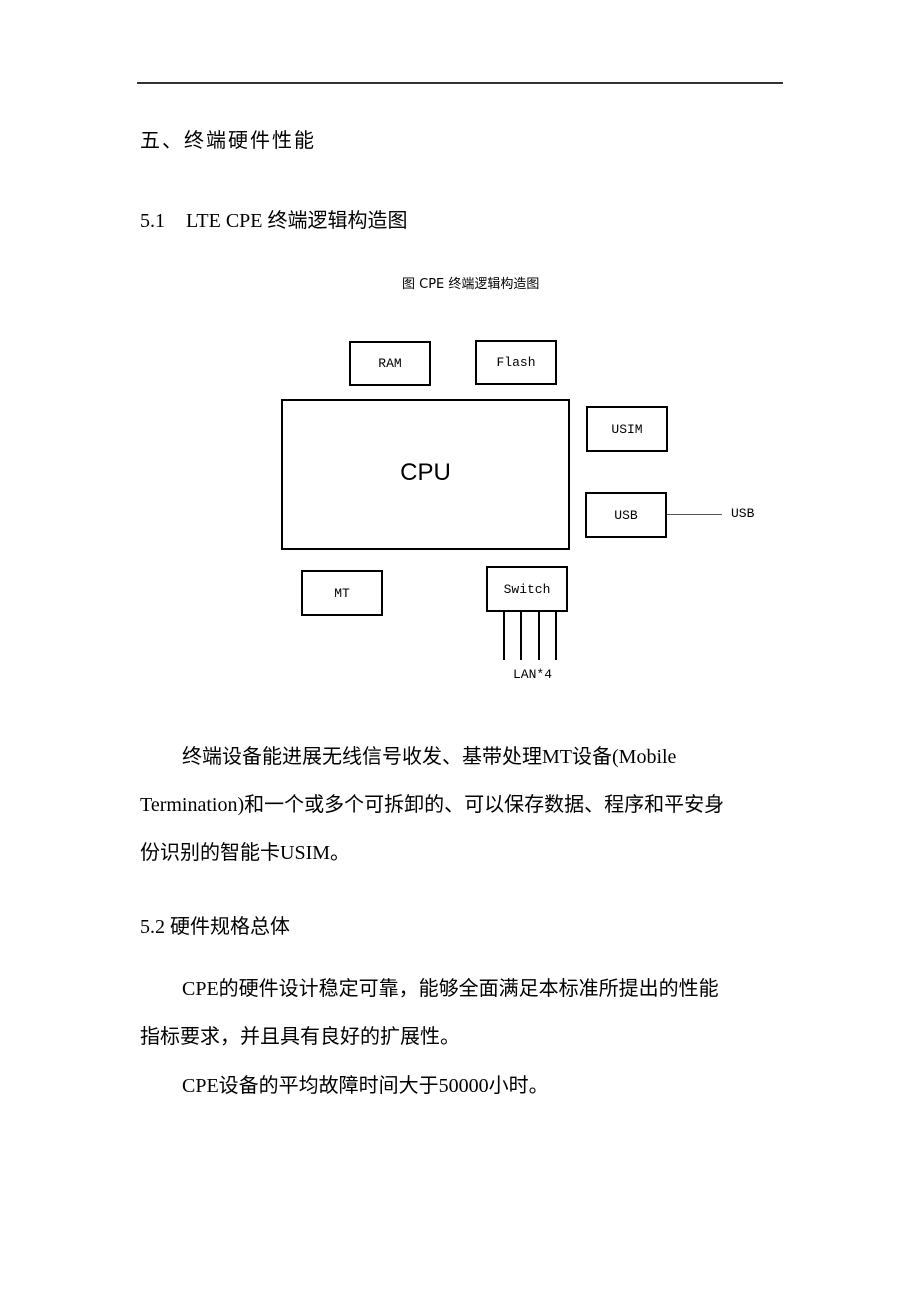 The image size is (920, 1302). I want to click on usb-connector-line, so click(694, 514).